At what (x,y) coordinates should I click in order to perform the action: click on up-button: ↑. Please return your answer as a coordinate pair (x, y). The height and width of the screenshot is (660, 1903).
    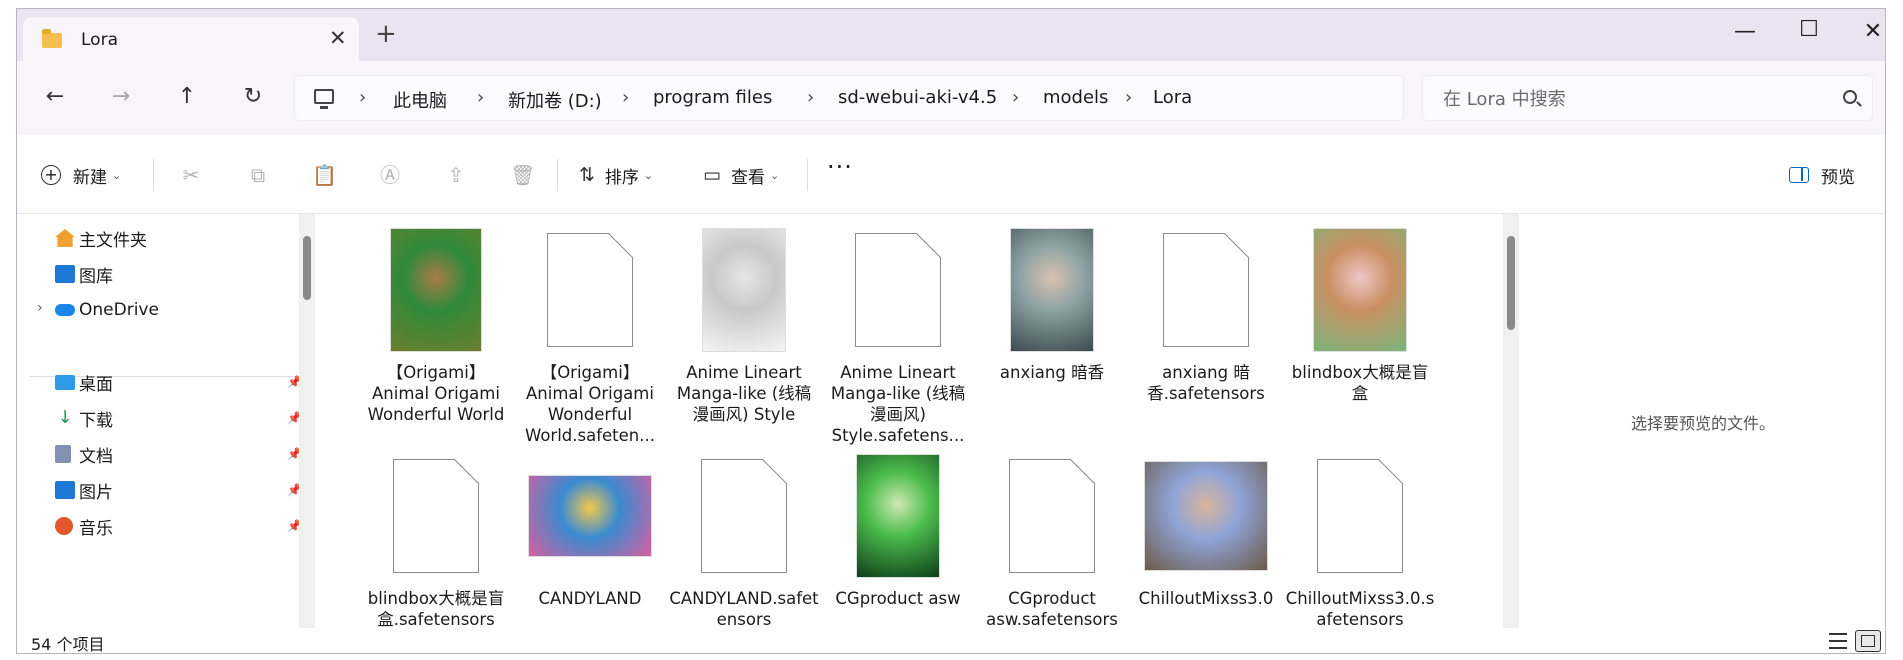
    Looking at the image, I should click on (187, 97).